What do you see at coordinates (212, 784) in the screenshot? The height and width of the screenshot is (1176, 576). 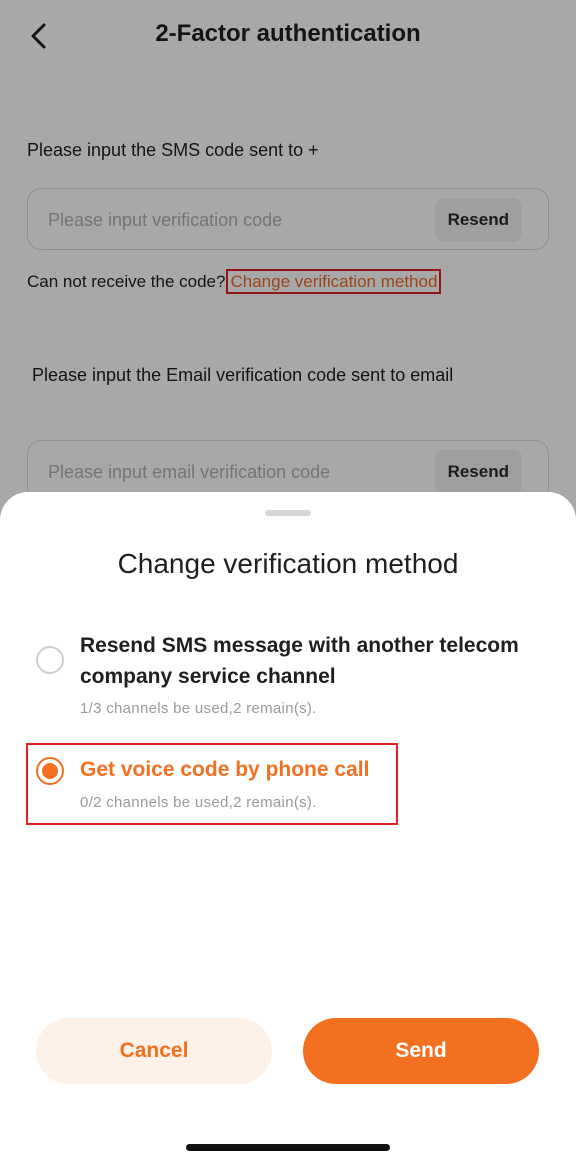 I see `highlight-annotation` at bounding box center [212, 784].